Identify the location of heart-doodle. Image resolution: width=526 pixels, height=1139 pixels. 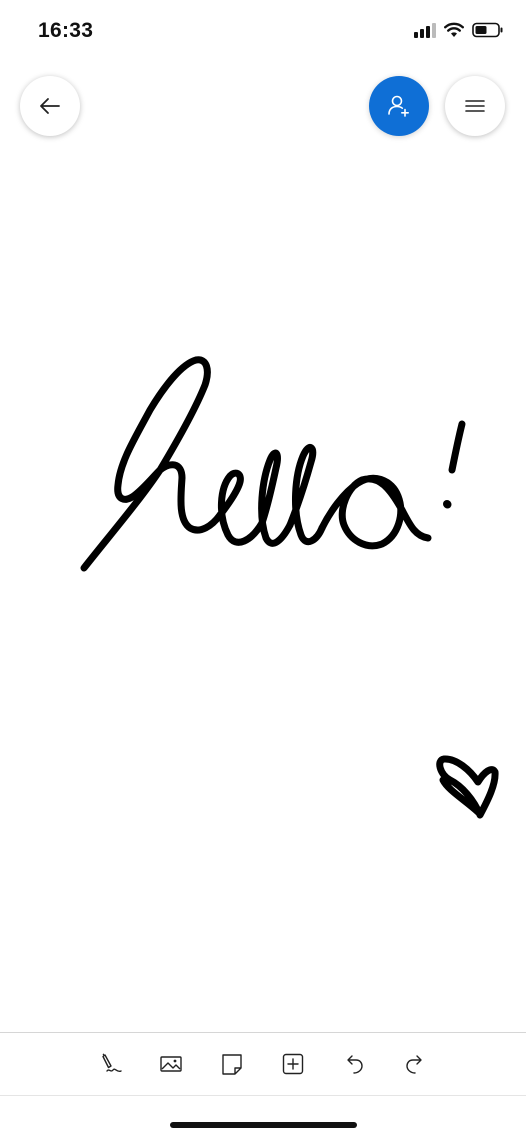
(467, 787).